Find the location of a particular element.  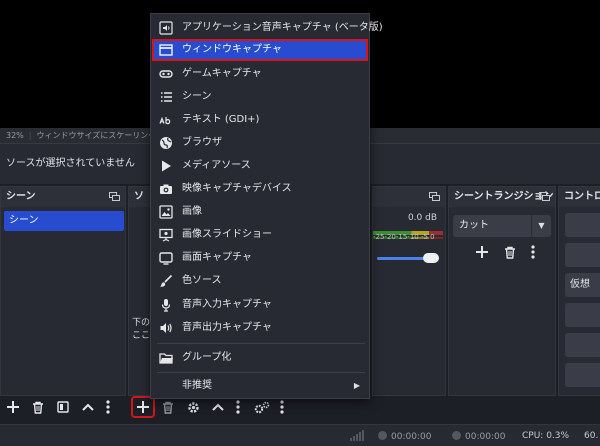

controls-dock: コントロール 仮想 is located at coordinates (579, 291).